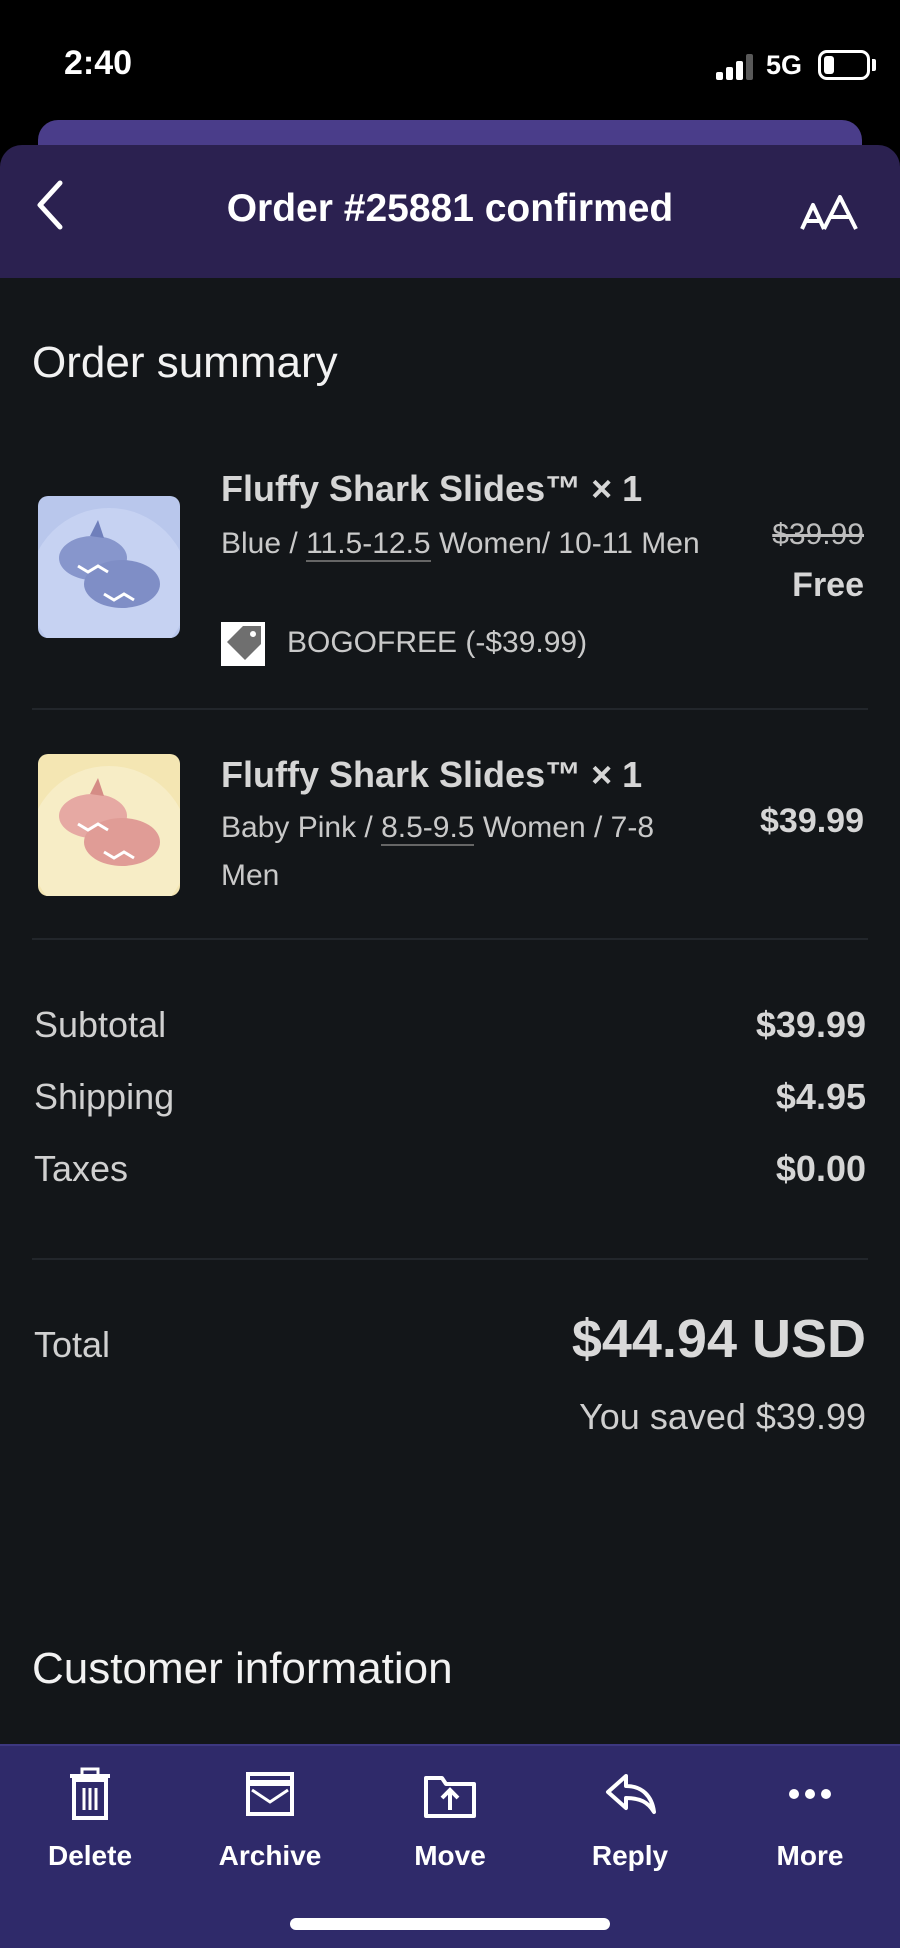 Image resolution: width=900 pixels, height=1948 pixels. I want to click on page-title: Order #25881 confirmed, so click(450, 208).